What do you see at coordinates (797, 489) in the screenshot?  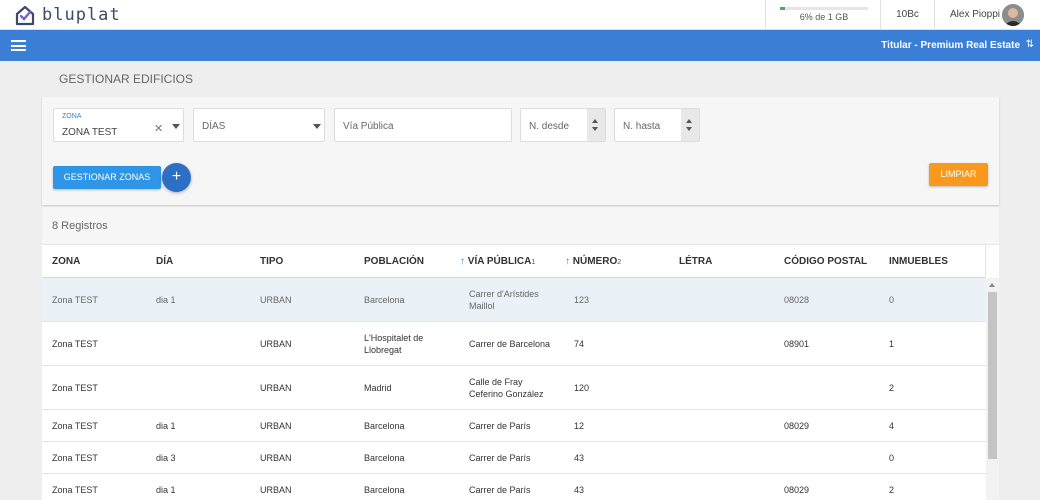 I see `cell-codigo-postal: 08029` at bounding box center [797, 489].